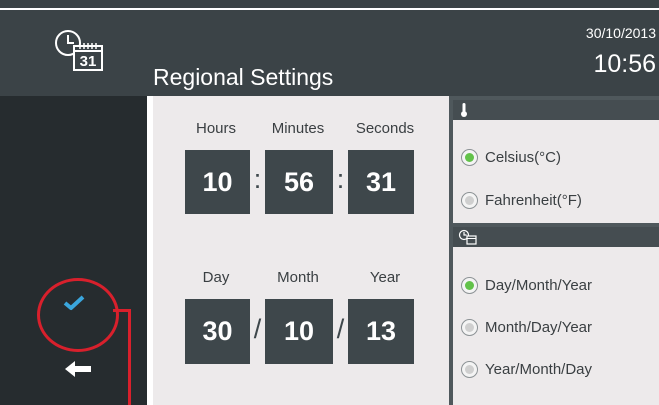  What do you see at coordinates (217, 182) in the screenshot?
I see `hours-value: 10` at bounding box center [217, 182].